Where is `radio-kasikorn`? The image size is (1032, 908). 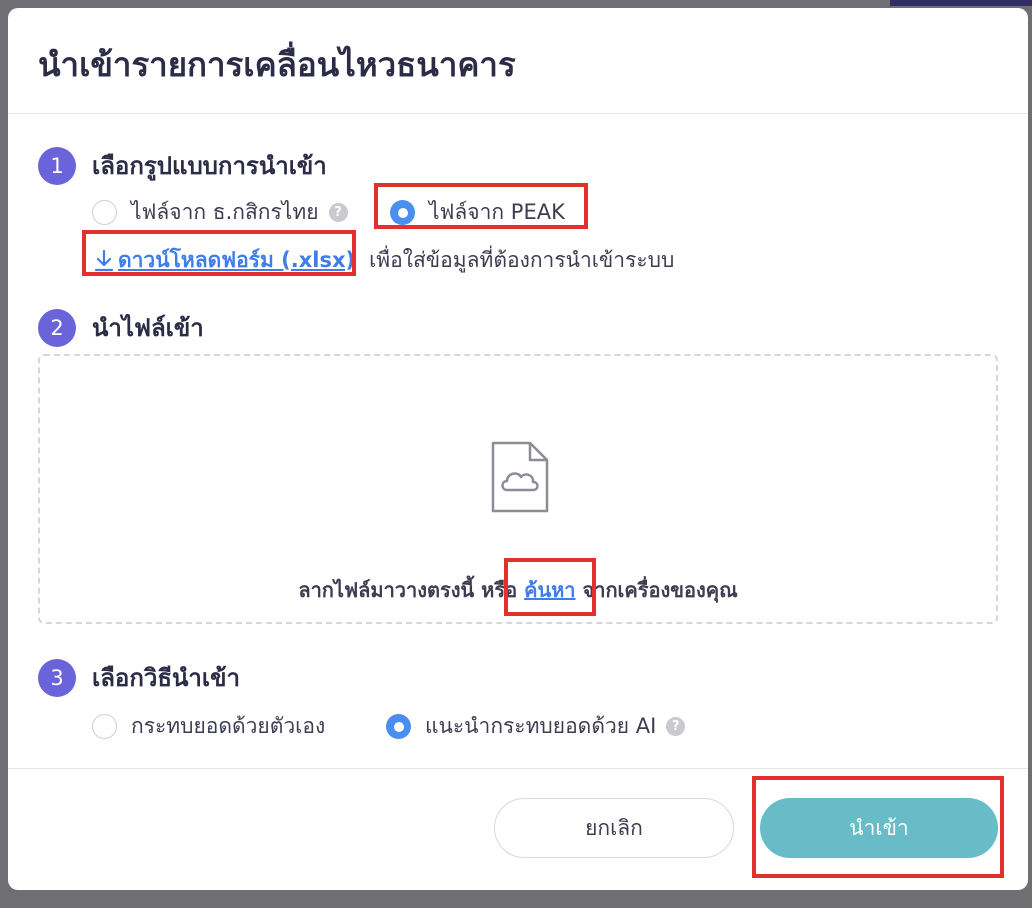
radio-kasikorn is located at coordinates (104, 212).